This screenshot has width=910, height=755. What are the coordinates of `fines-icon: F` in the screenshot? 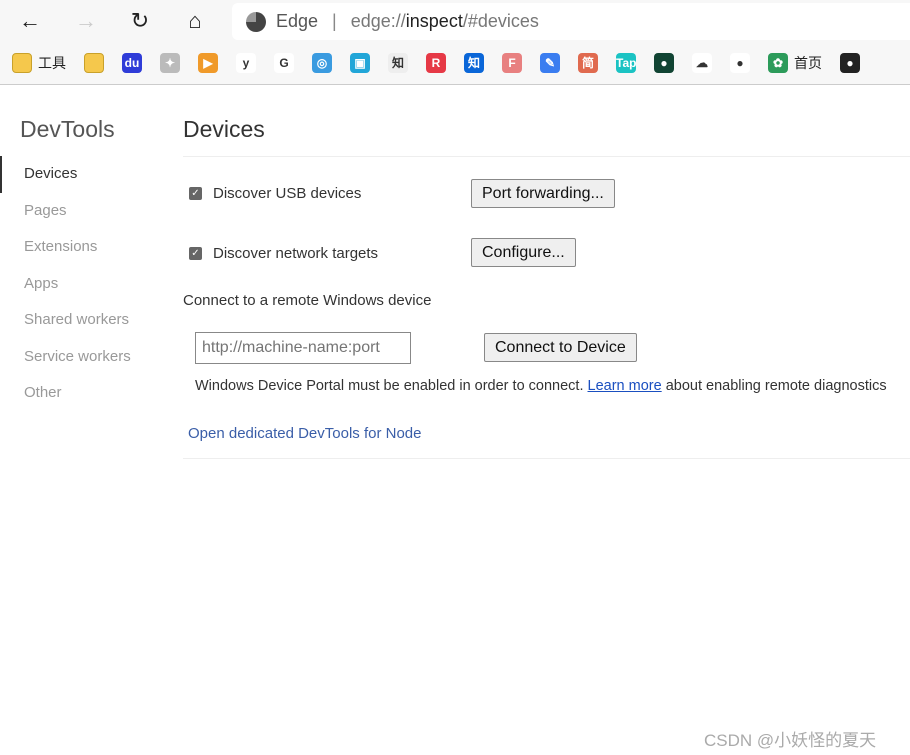 It's located at (512, 63).